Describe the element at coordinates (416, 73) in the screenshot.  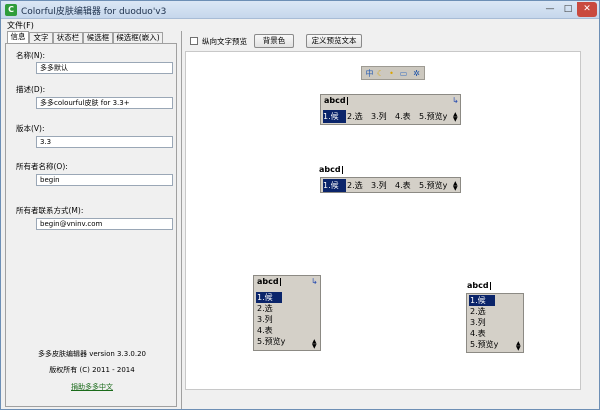
I see `gear-icon: ✲` at that location.